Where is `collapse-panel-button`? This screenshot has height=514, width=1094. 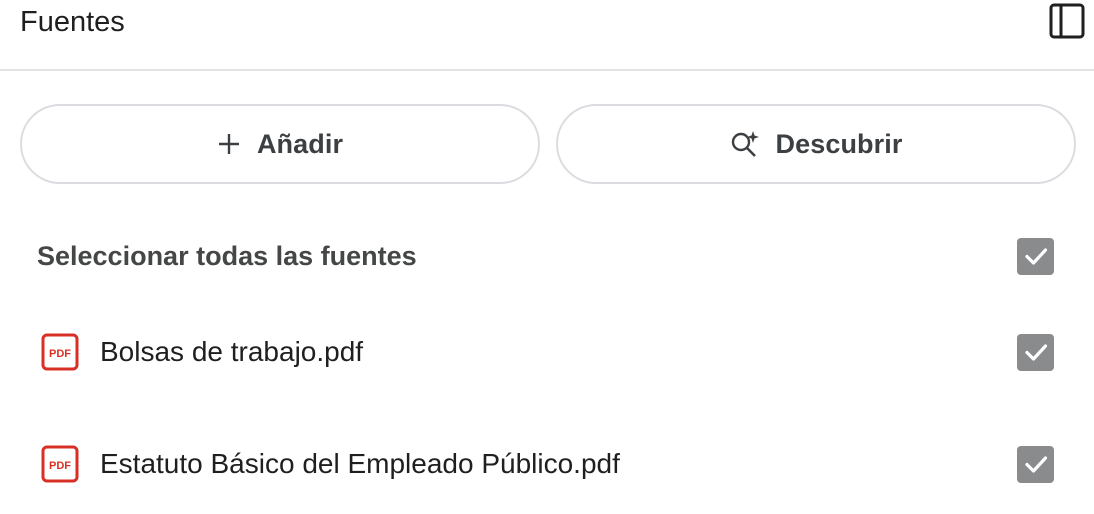 collapse-panel-button is located at coordinates (1067, 23).